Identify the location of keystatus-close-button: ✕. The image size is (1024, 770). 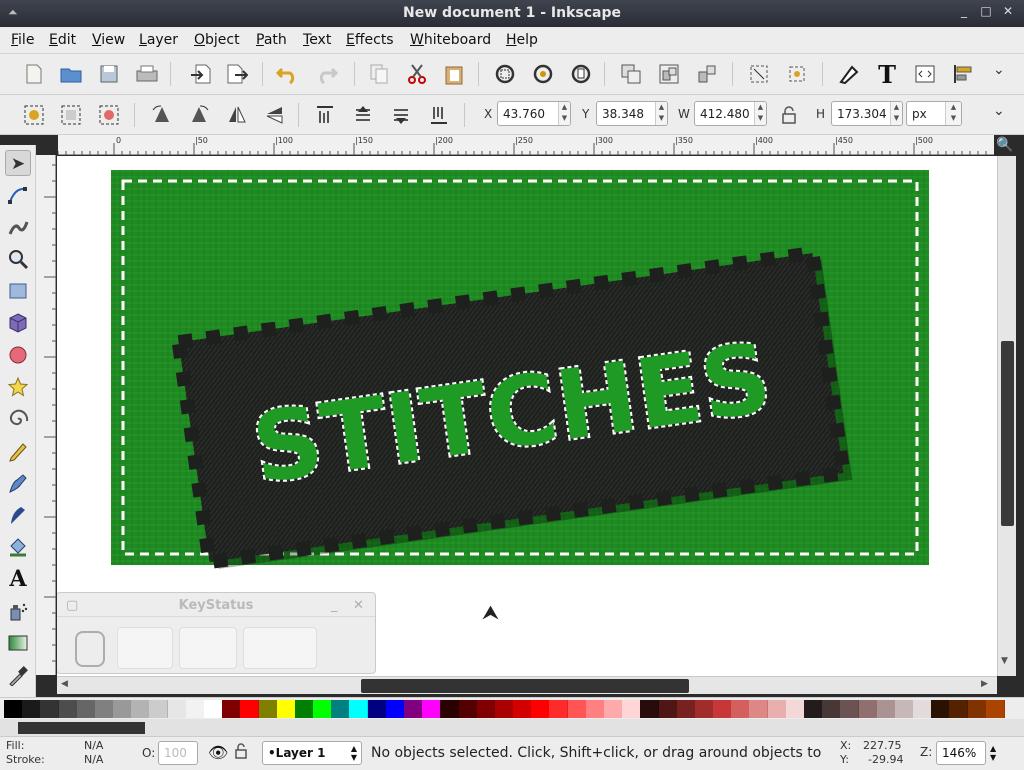
(358, 605).